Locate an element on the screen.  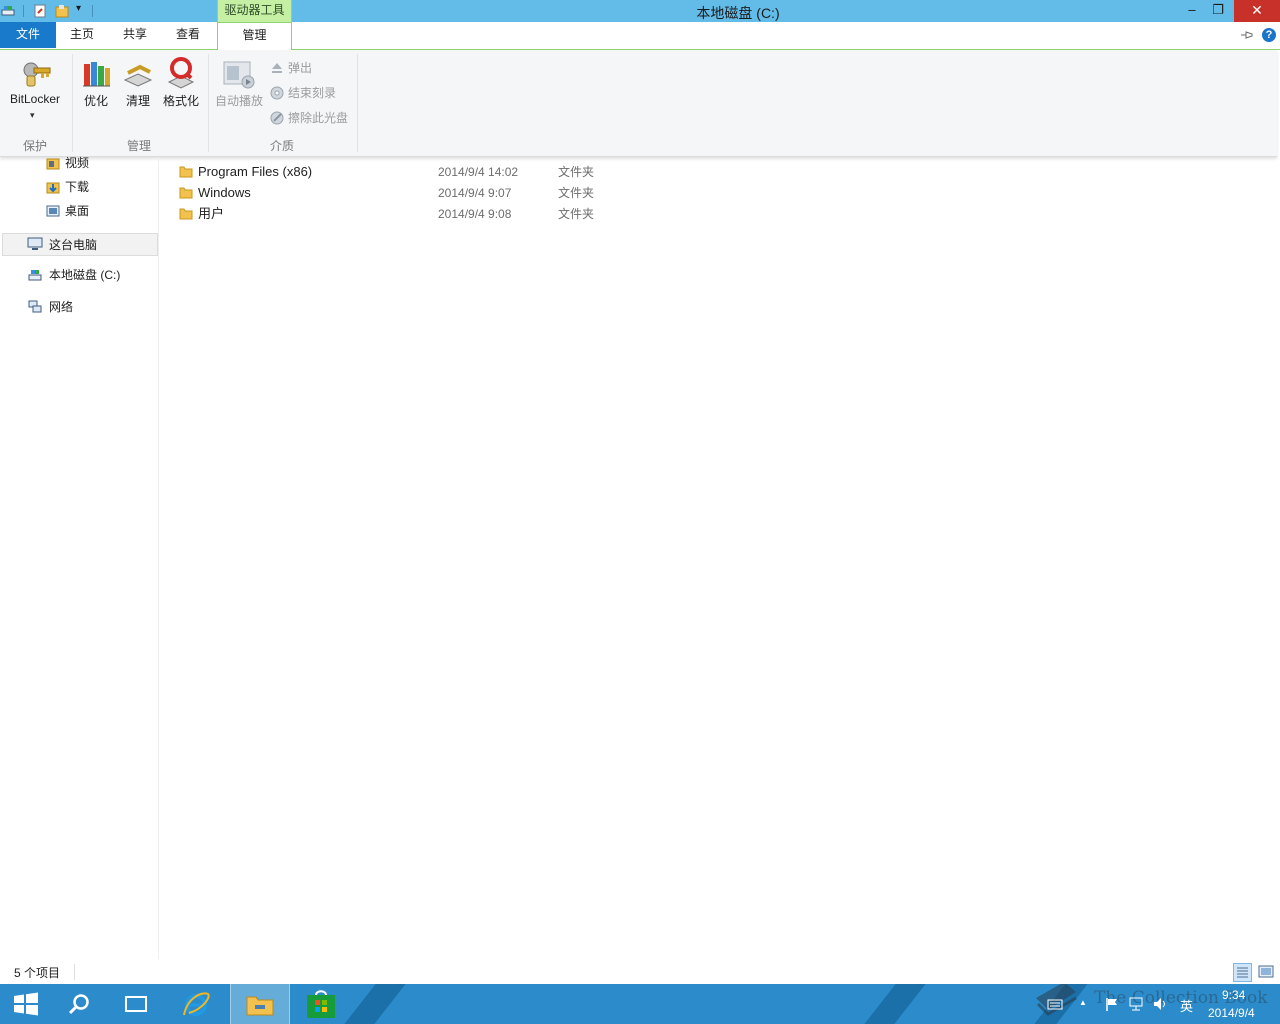
store-icon is located at coordinates (321, 1004).